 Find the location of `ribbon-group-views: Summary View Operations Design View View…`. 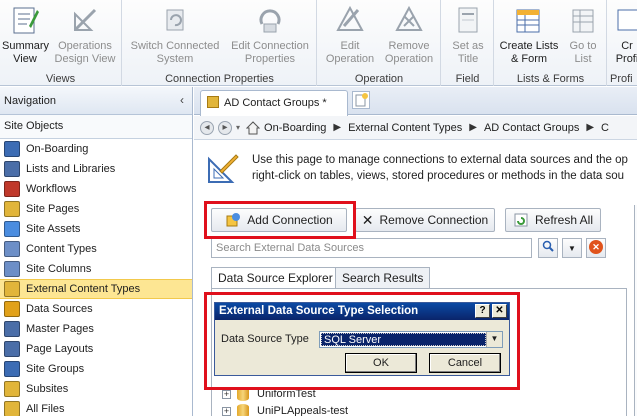

ribbon-group-views: Summary View Operations Design View View… is located at coordinates (61, 43).